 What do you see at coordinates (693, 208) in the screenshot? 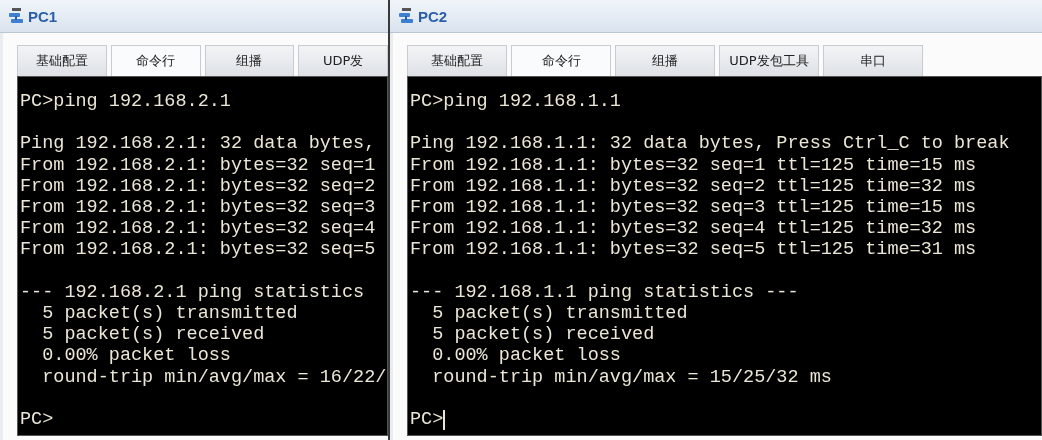
I see `terminal-line: From 192.168.1.1: bytes=32 seq=3 ttl=125 time=15 ms` at bounding box center [693, 208].